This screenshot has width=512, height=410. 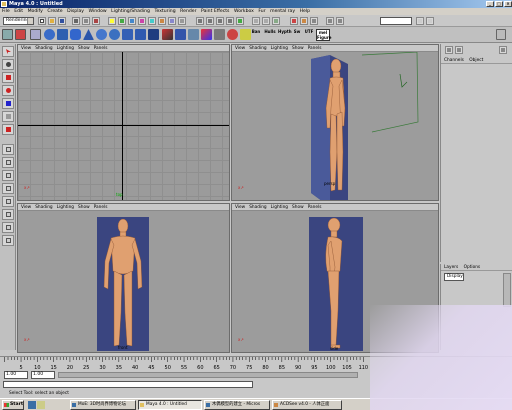 What do you see at coordinates (140, 34) in the screenshot?
I see `shelf-poly-cylinder-icon` at bounding box center [140, 34].